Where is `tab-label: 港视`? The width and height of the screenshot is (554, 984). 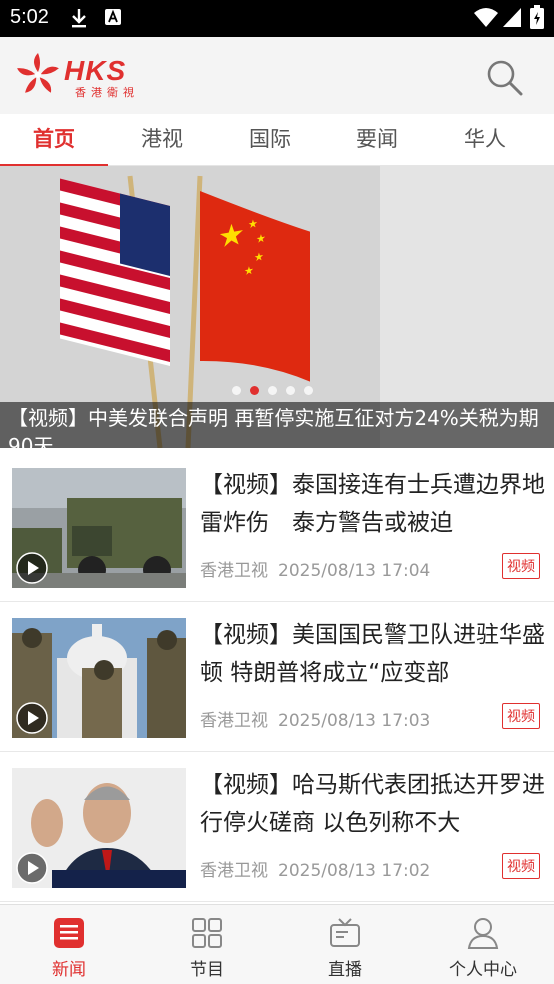
tab-label: 港视 is located at coordinates (162, 139).